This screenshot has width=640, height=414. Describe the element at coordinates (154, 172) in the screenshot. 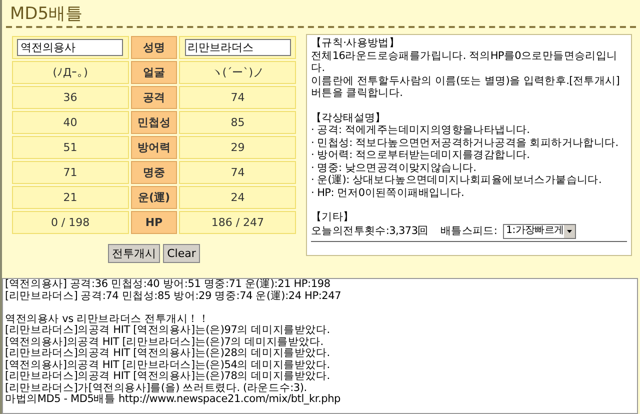

I see `stat-label: 명중` at that location.